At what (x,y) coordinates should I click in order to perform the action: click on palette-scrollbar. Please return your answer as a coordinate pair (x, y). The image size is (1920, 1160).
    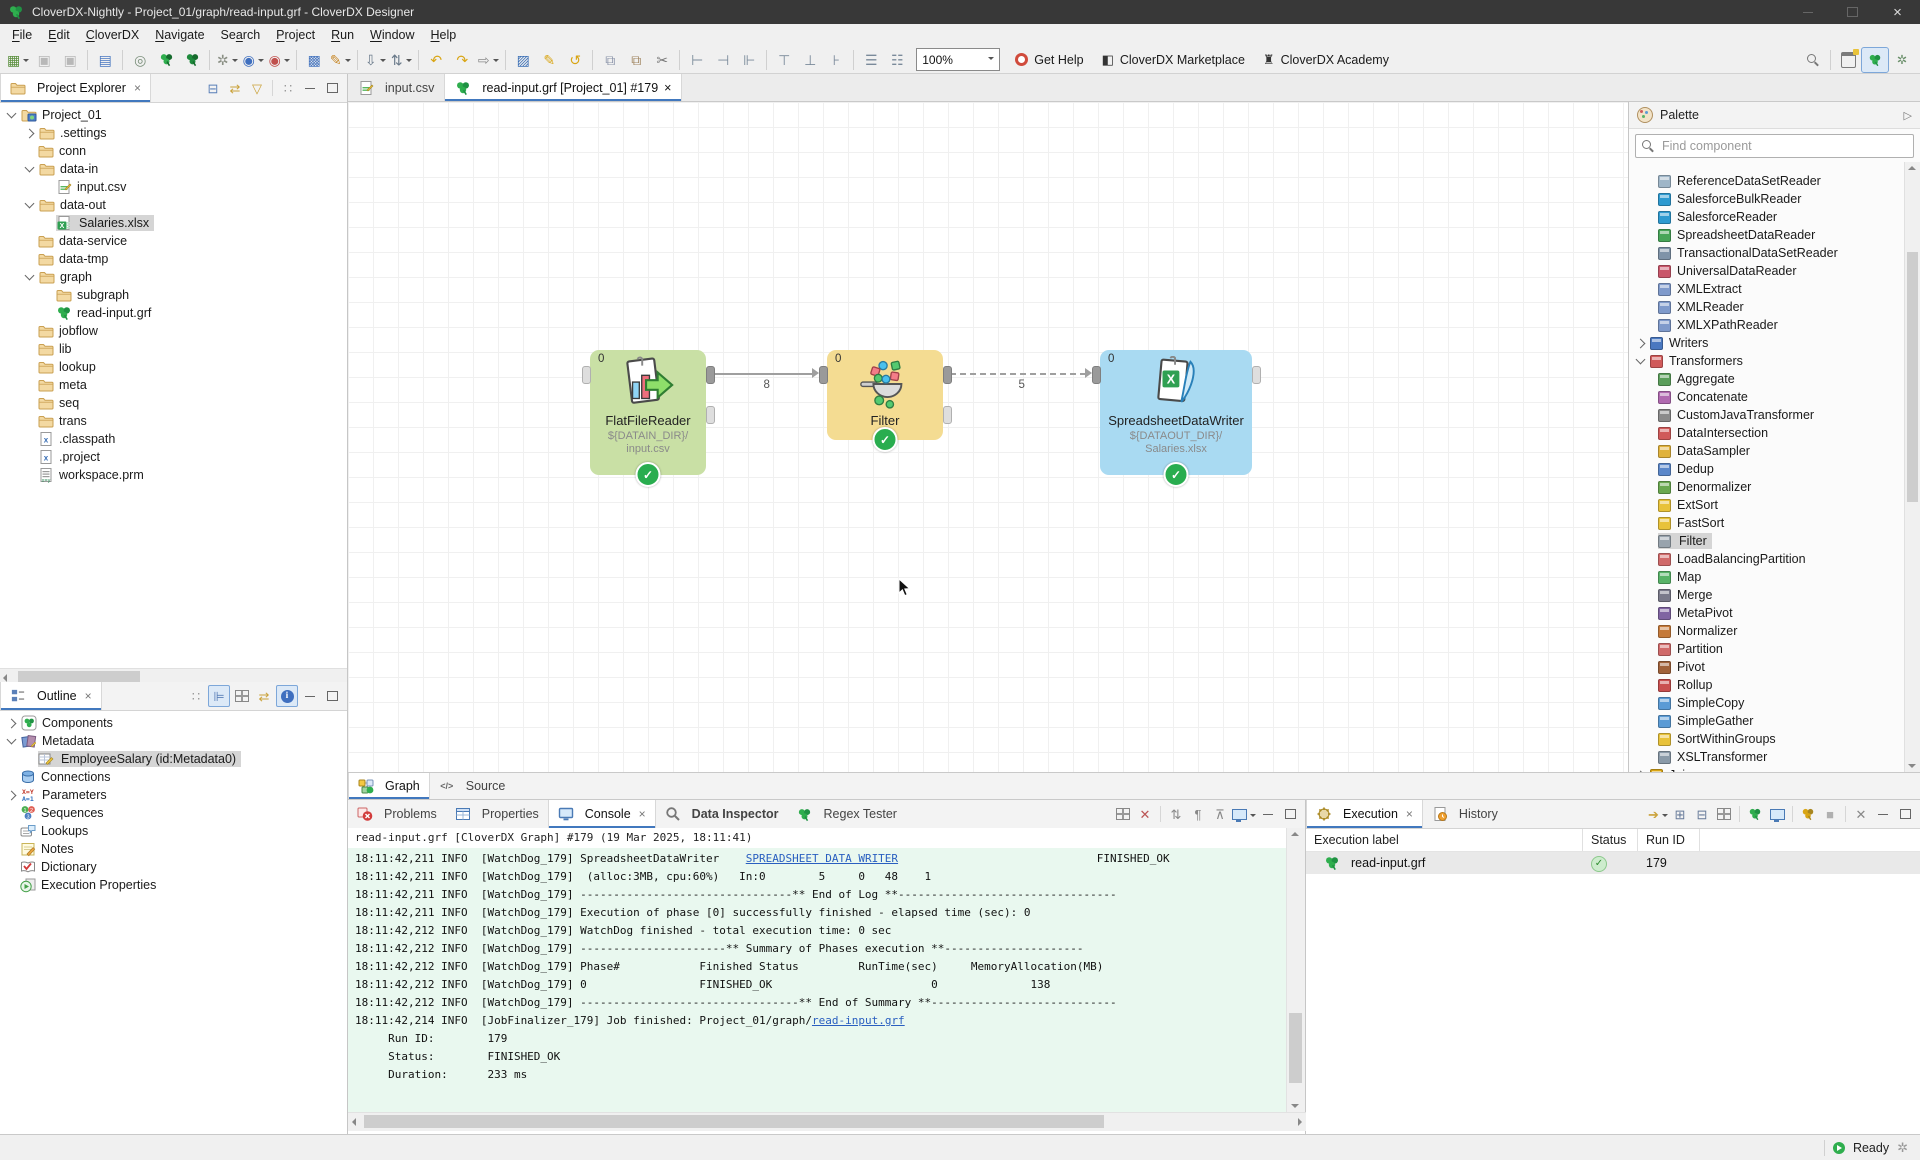
    Looking at the image, I should click on (1912, 467).